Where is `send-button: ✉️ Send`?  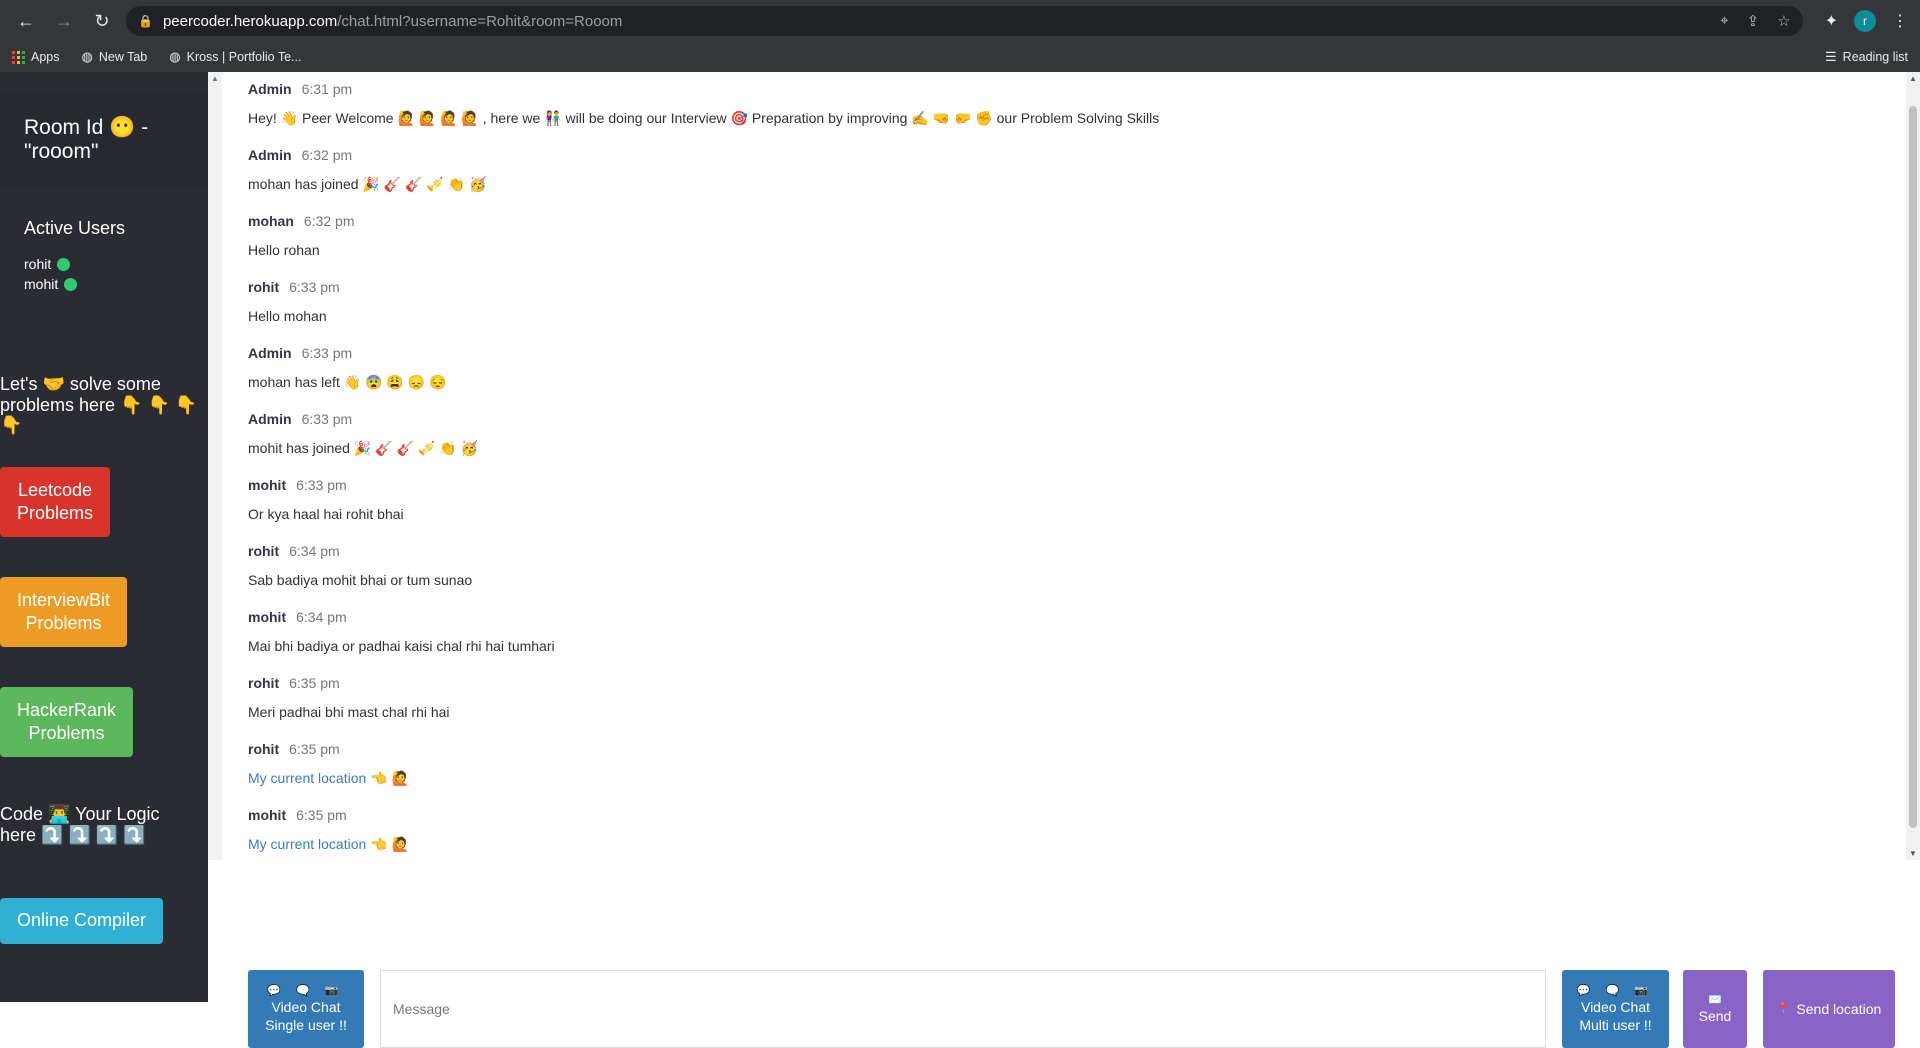
send-button: ✉️ Send is located at coordinates (1715, 1009).